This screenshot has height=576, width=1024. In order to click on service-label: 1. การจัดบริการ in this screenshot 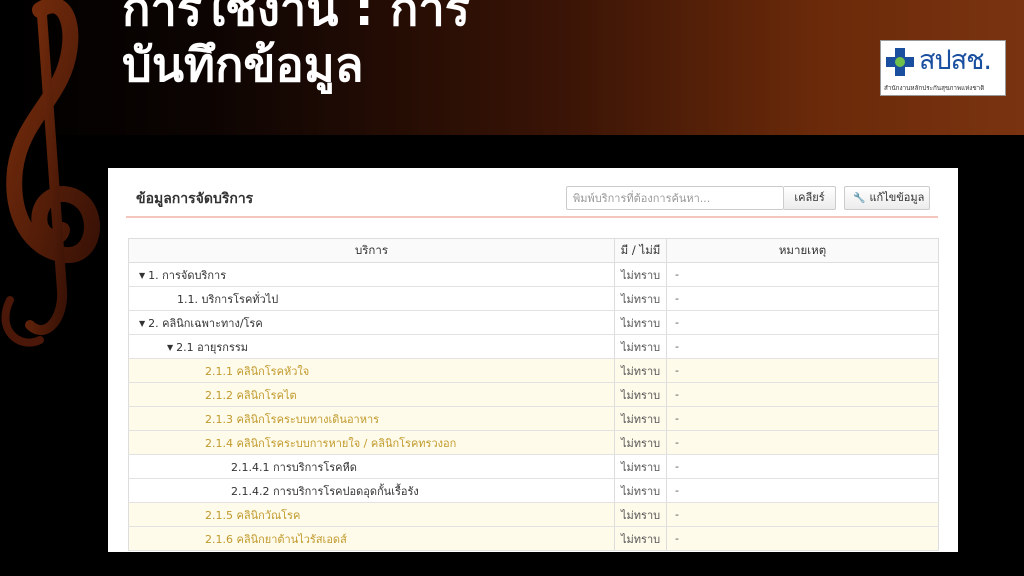, I will do `click(187, 275)`.